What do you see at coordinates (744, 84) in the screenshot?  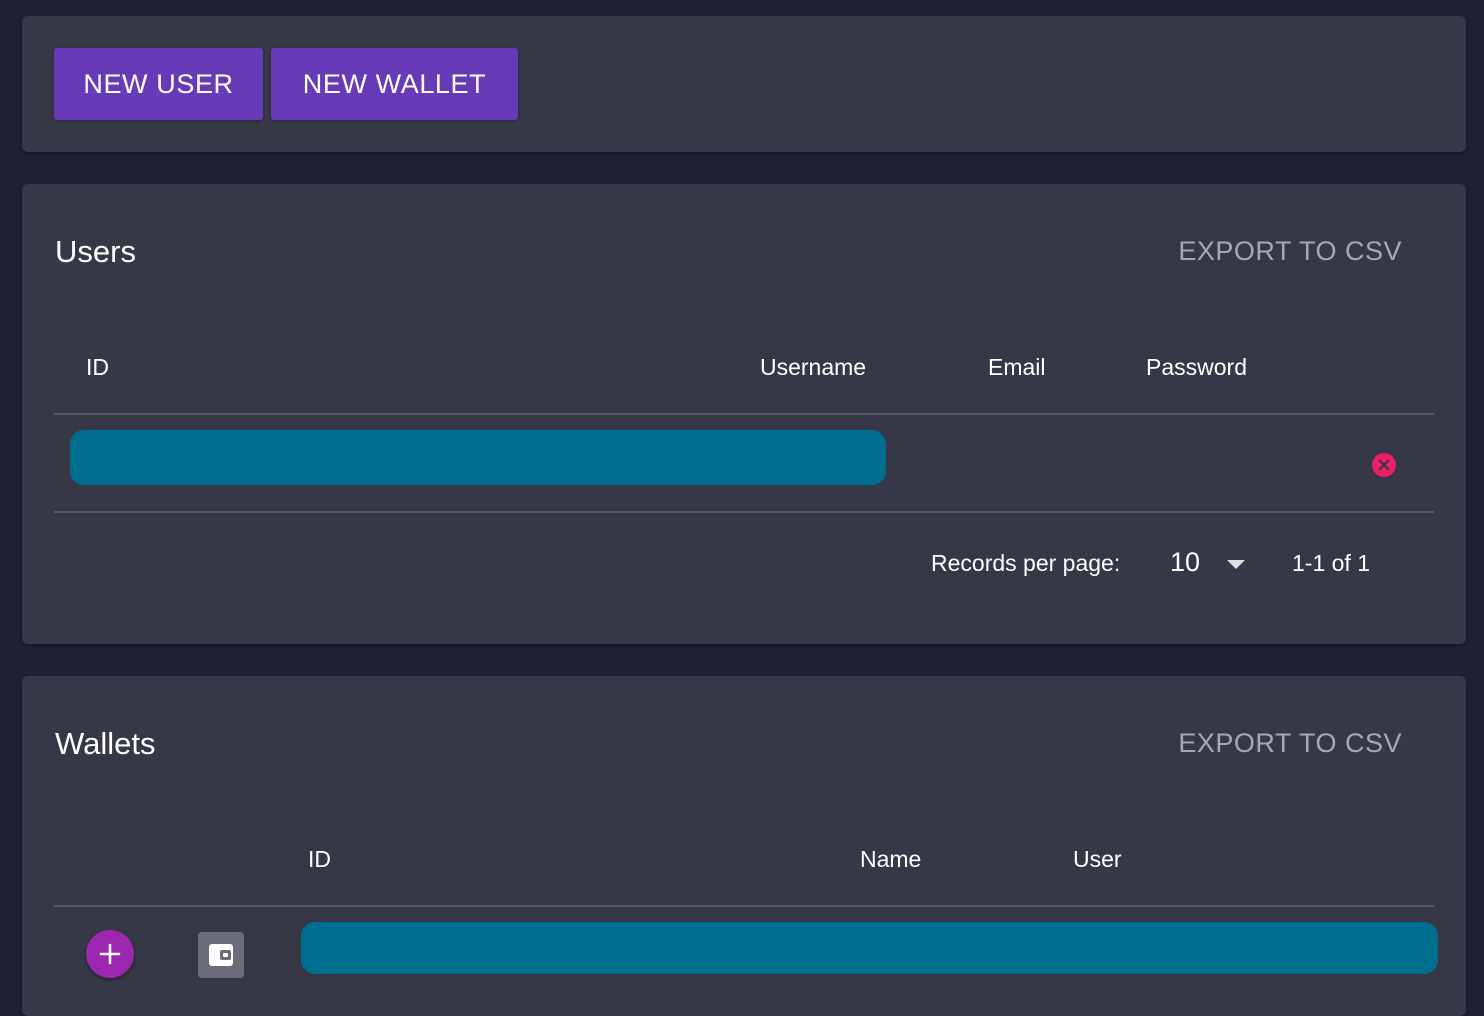 I see `toolbar-card: NEW USER NEW WALLET` at bounding box center [744, 84].